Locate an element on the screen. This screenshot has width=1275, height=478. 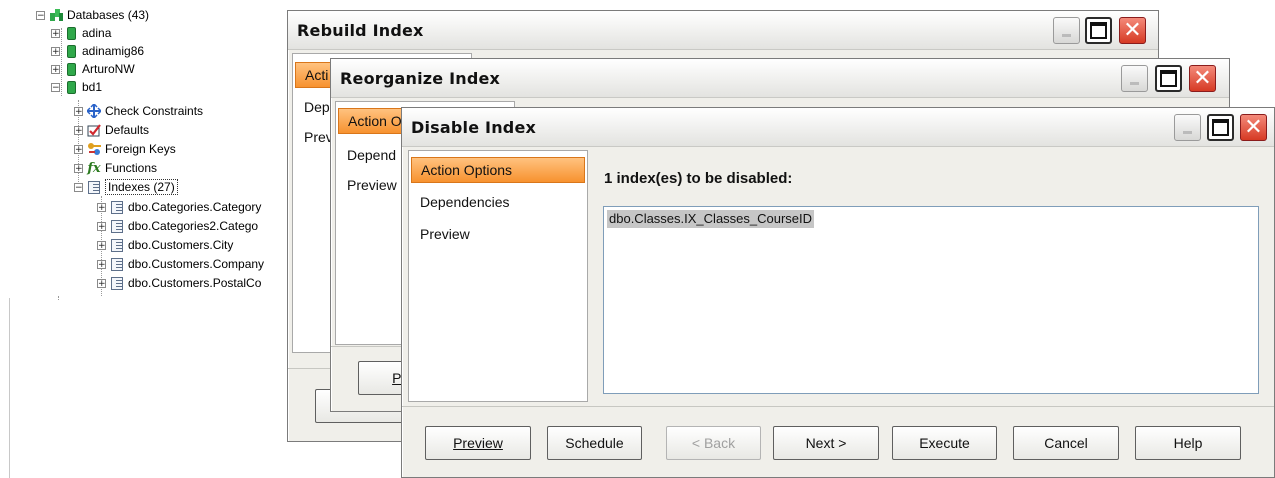
window-title: Rebuild Index is located at coordinates (360, 30).